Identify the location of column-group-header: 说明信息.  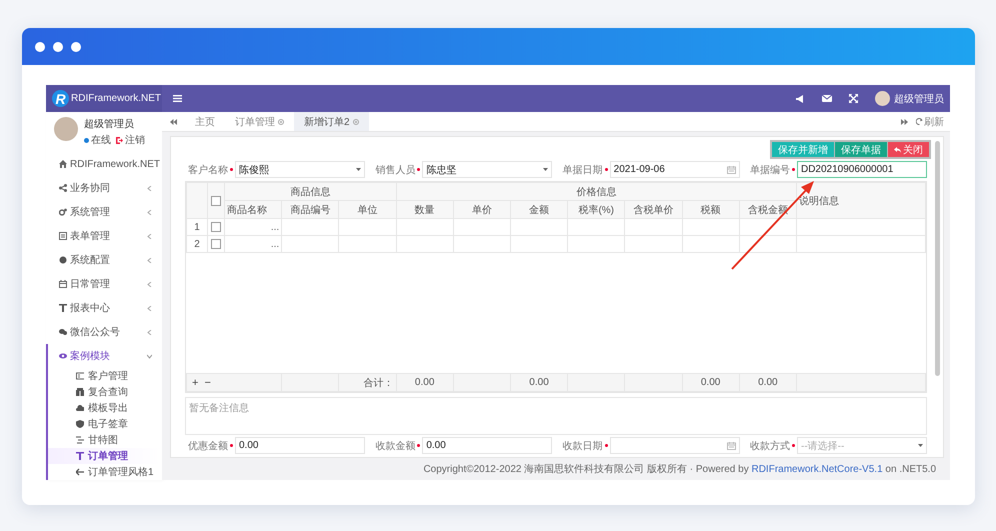
(861, 200).